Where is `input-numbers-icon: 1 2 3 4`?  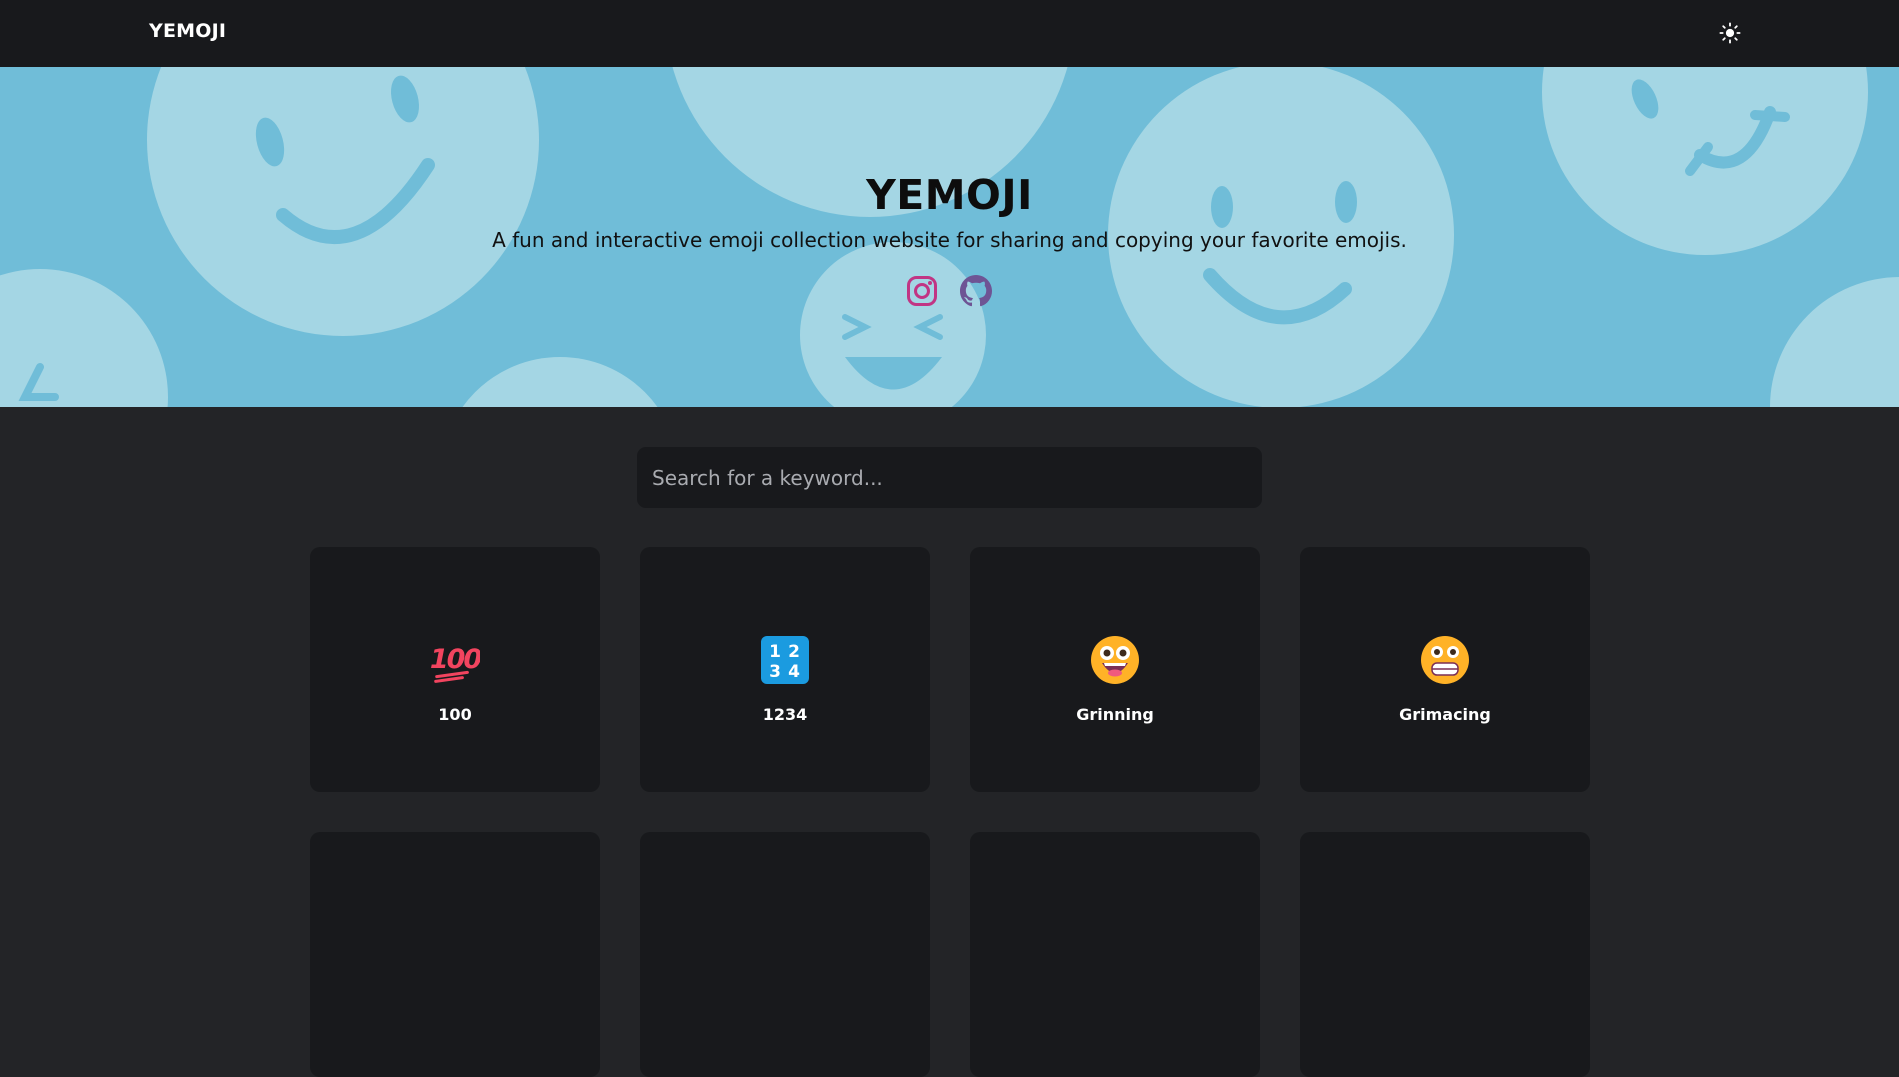 input-numbers-icon: 1 2 3 4 is located at coordinates (785, 660).